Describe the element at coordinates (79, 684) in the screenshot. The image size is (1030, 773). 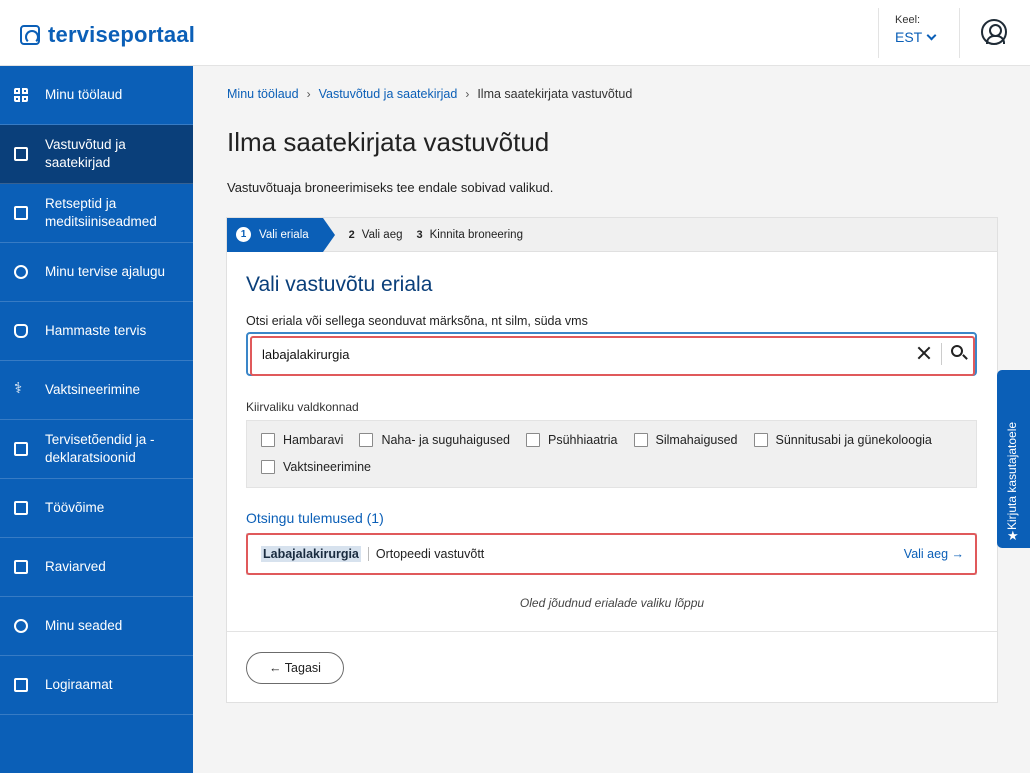
I see `sidebar-item-label: Logiraamat` at that location.